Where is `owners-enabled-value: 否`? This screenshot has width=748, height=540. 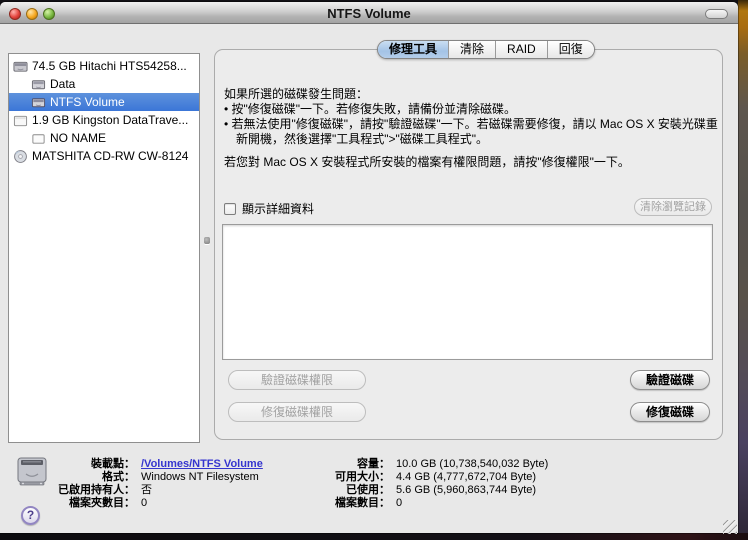 owners-enabled-value: 否 is located at coordinates (146, 490).